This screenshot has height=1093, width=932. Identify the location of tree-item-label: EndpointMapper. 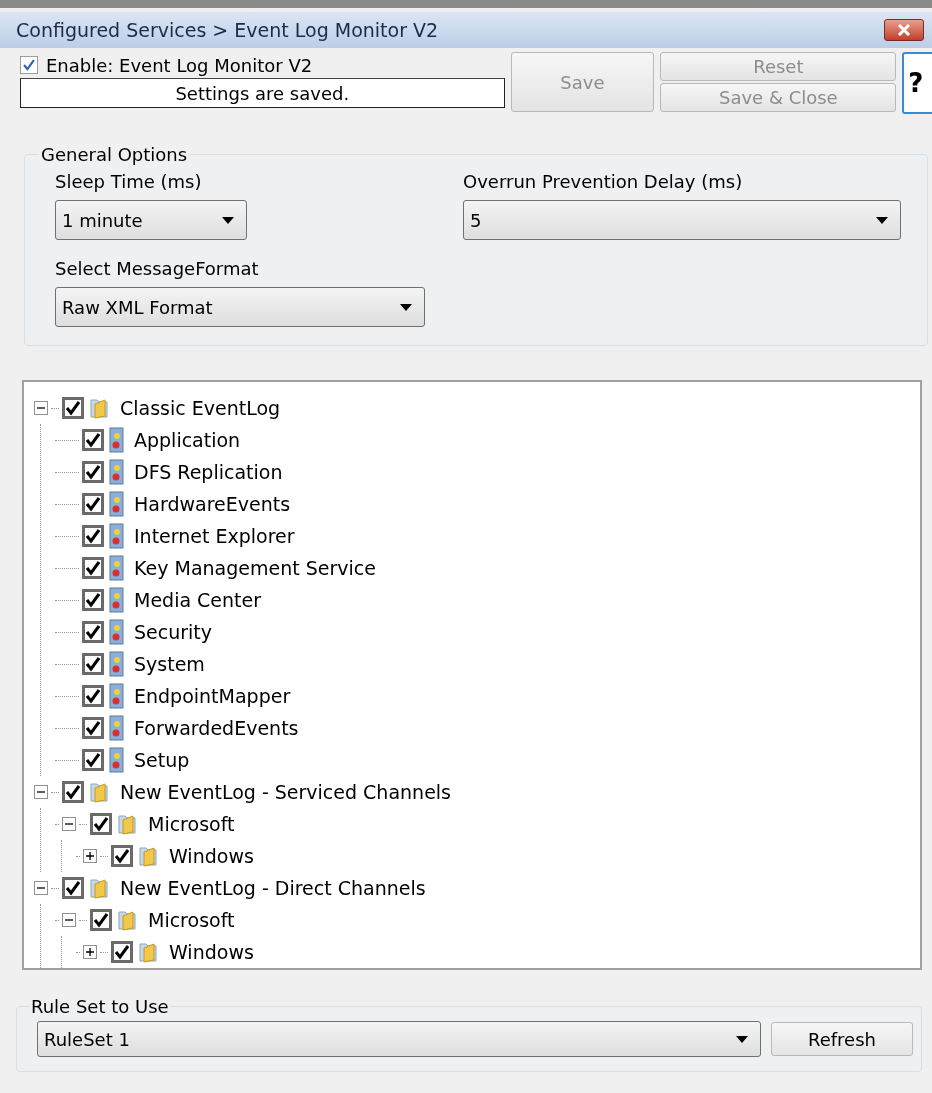
(212, 696).